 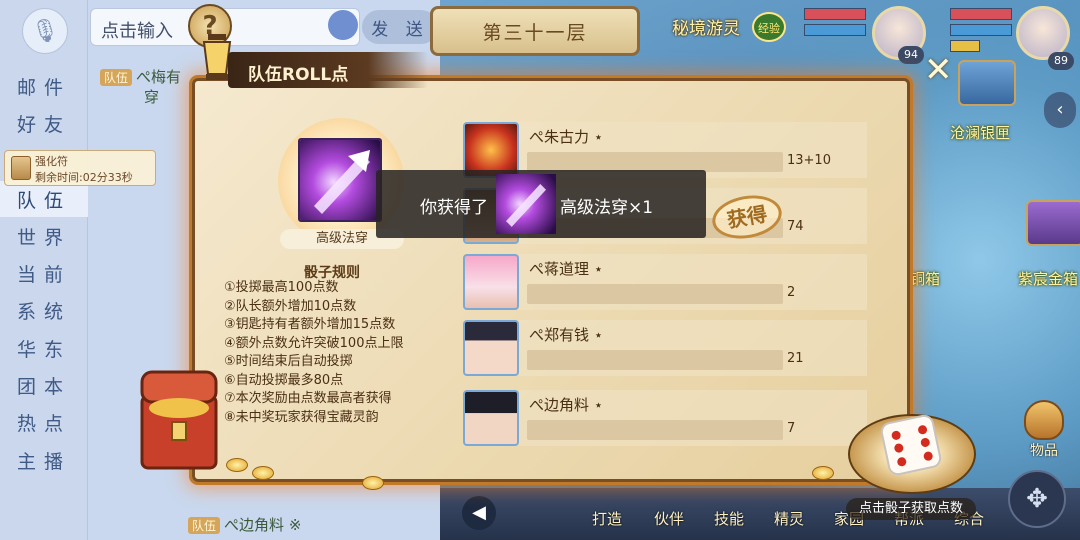 What do you see at coordinates (479, 513) in the screenshot?
I see `speaker-icon: ◀` at bounding box center [479, 513].